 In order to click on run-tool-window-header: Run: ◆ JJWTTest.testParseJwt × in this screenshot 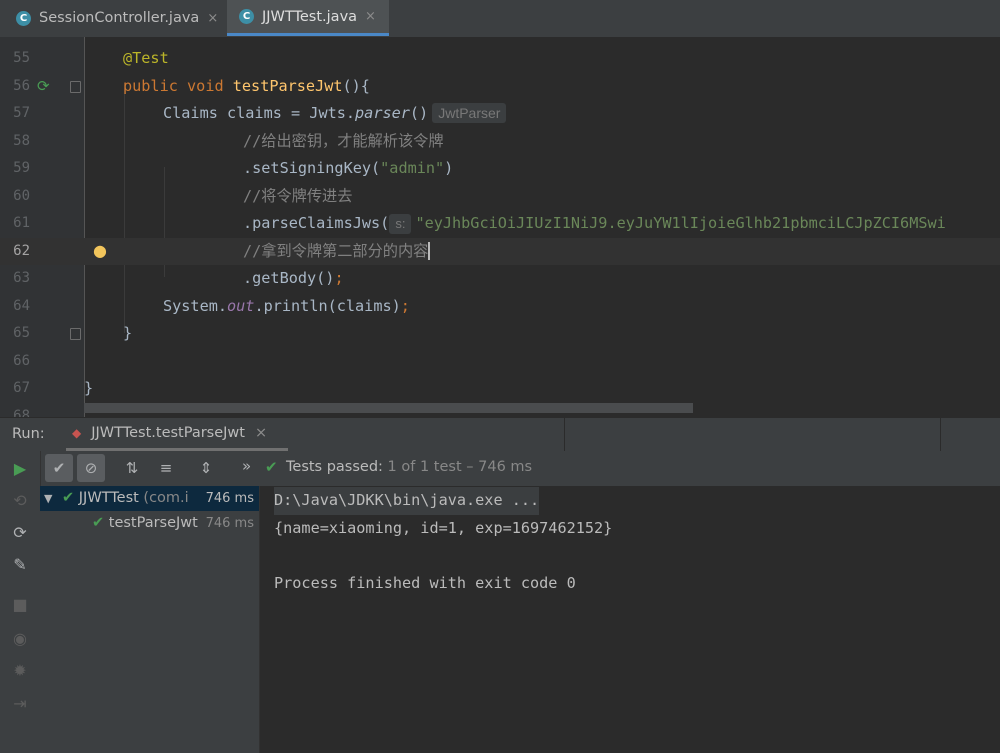, I will do `click(500, 434)`.